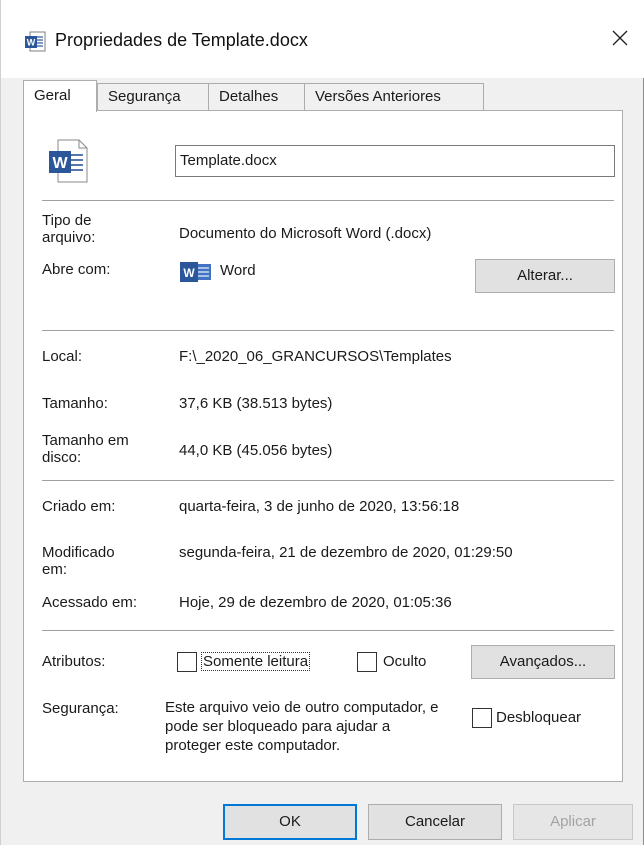 This screenshot has width=644, height=845. Describe the element at coordinates (256, 403) in the screenshot. I see `size-value: 37,6 KB (38.513 bytes)` at that location.